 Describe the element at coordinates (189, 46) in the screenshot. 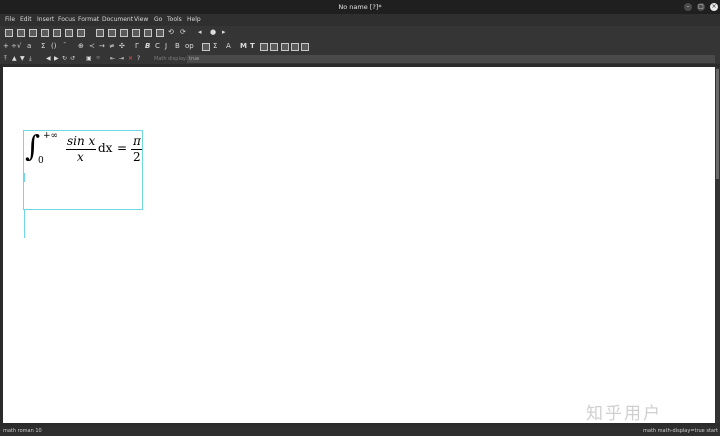

I see `op-icon: op` at that location.